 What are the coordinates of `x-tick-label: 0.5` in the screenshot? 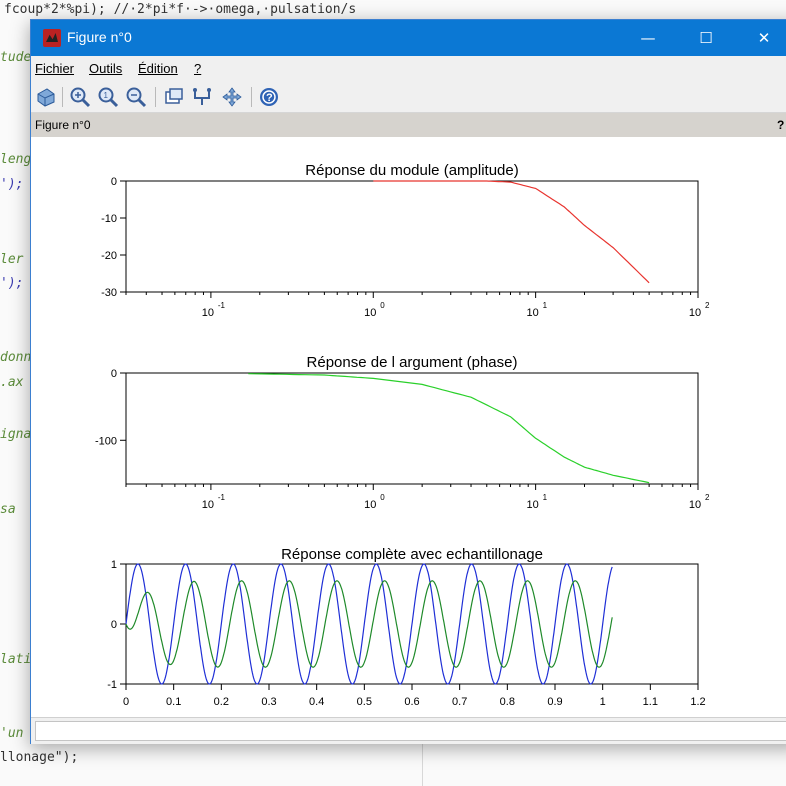 It's located at (364, 702).